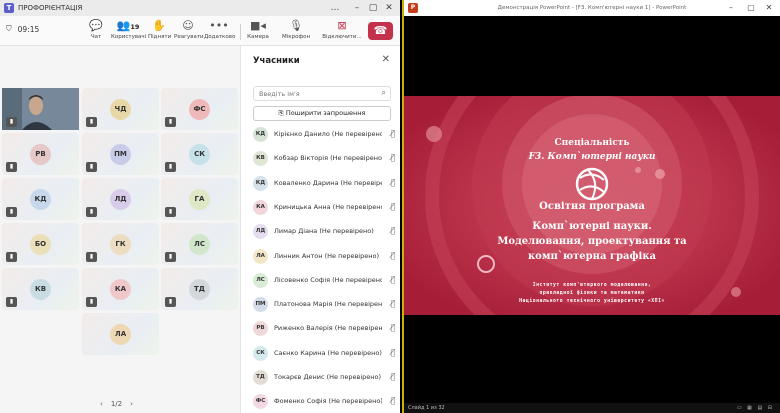 The width and height of the screenshot is (780, 413). I want to click on video-tile: ЛД ▮, so click(120, 199).